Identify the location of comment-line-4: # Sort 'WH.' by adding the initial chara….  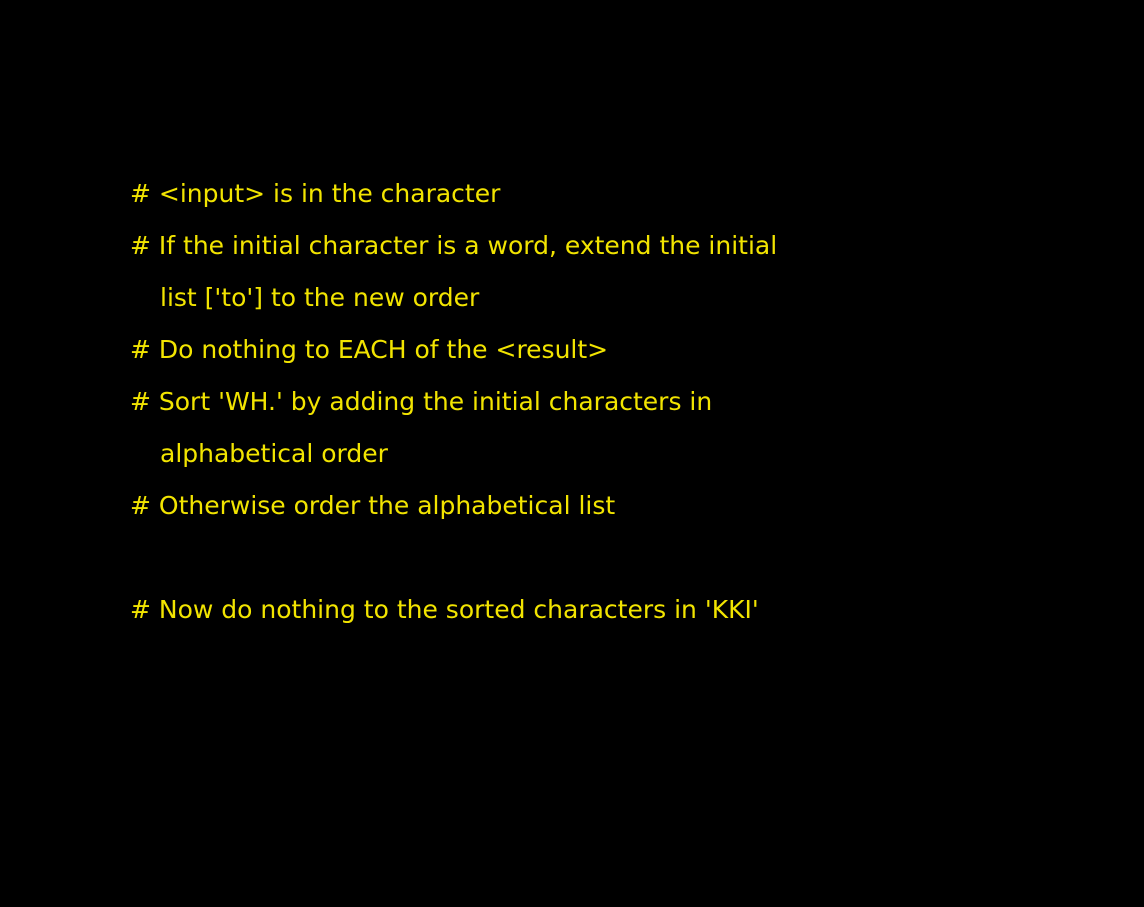
(421, 401).